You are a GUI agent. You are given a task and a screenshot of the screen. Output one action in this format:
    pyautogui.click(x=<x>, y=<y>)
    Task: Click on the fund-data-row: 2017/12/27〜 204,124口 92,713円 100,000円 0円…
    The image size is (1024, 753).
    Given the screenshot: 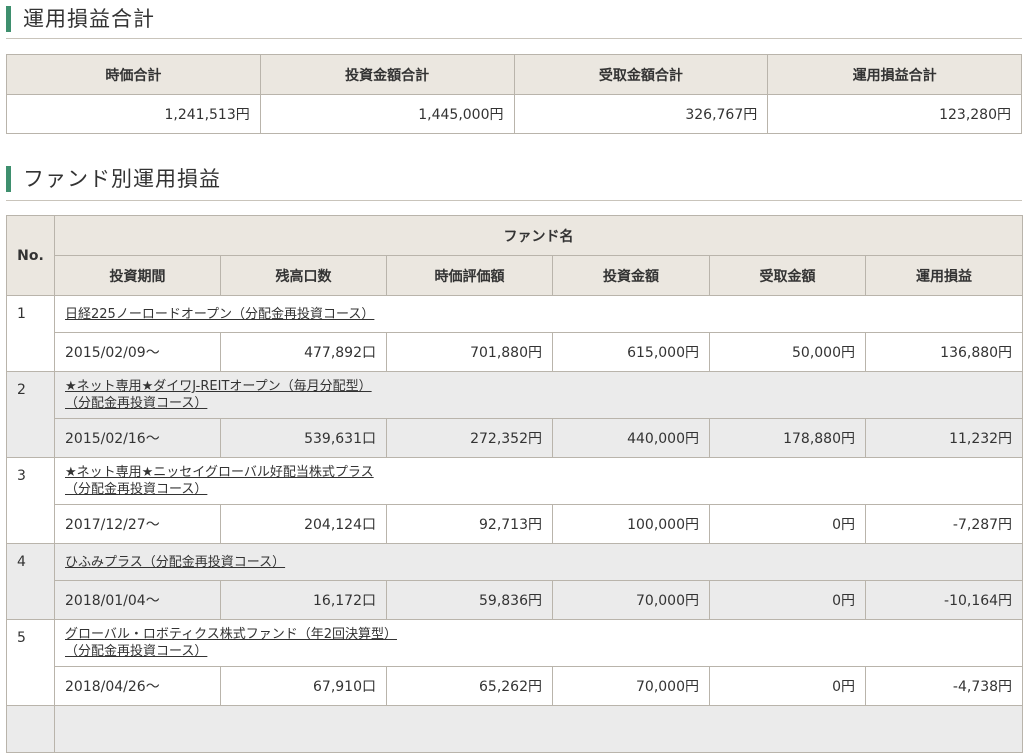 What is the action you would take?
    pyautogui.click(x=515, y=524)
    